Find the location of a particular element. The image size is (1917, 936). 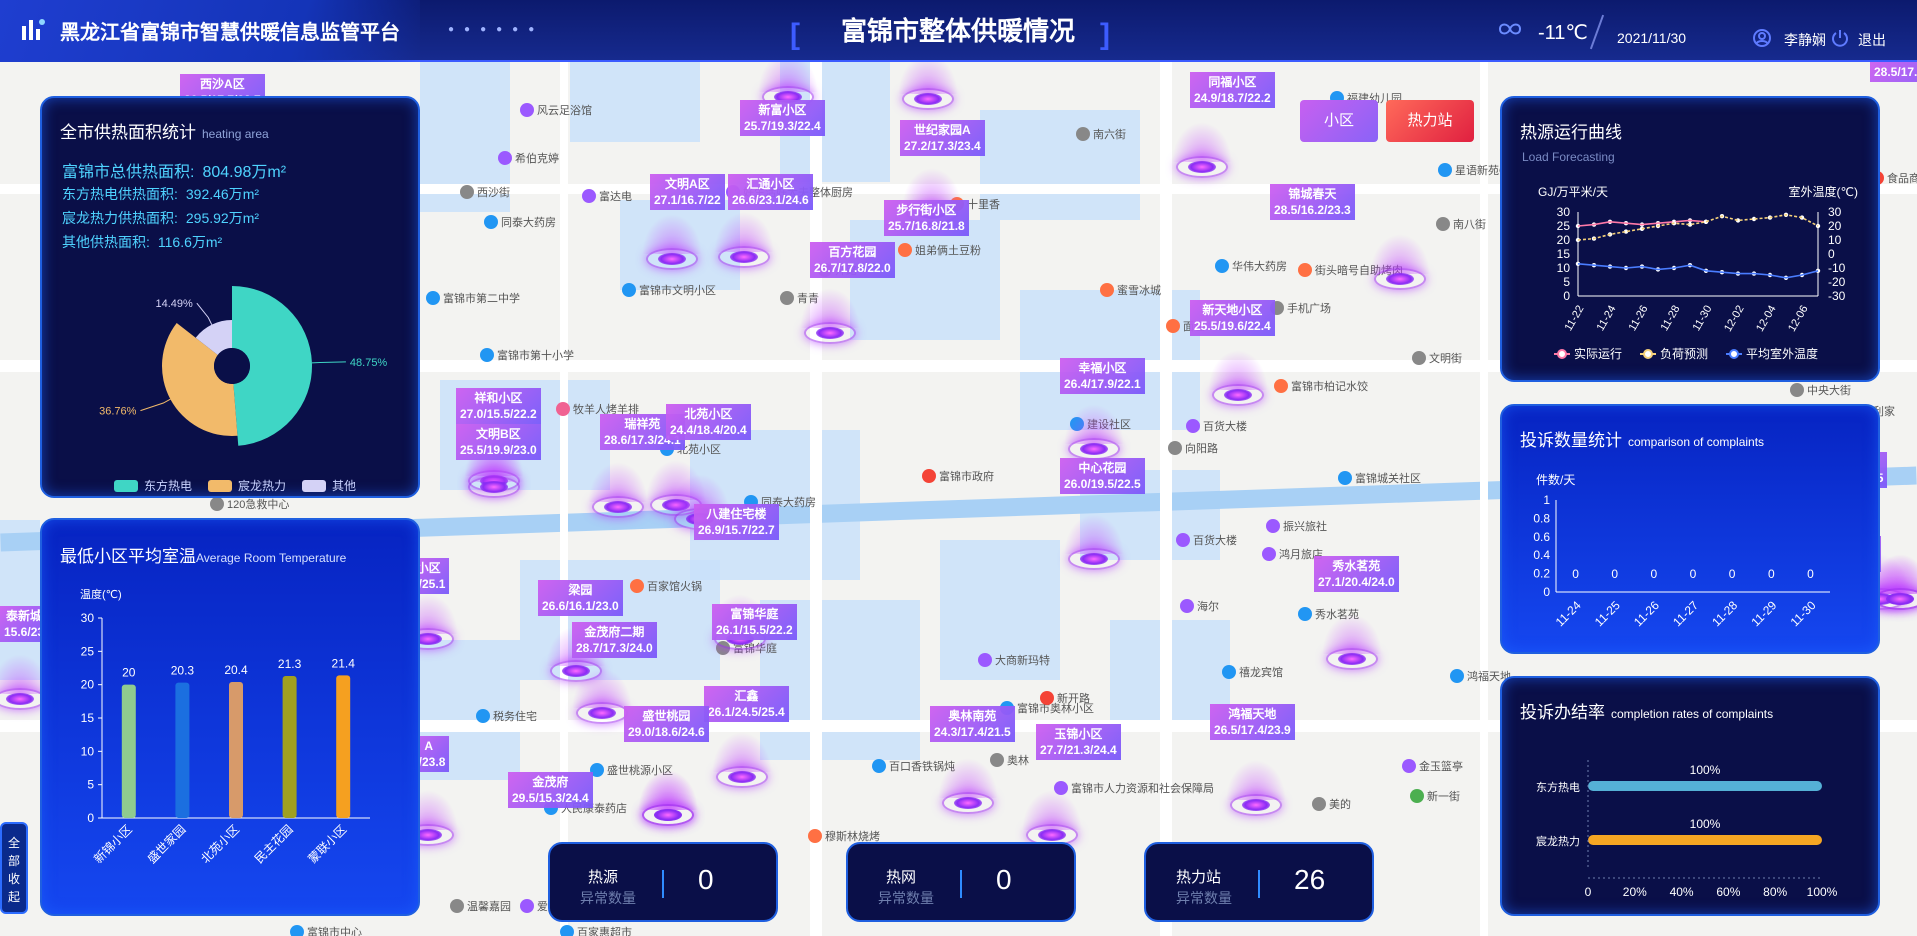

map-poi: 南八街 is located at coordinates (1461, 224).